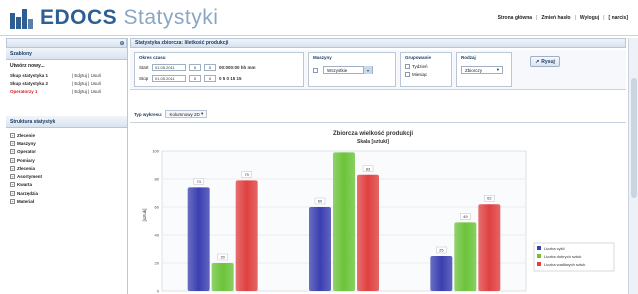 The width and height of the screenshot is (638, 294). I want to click on machines-group: Maszyny Wszystkie ▾, so click(352, 69).